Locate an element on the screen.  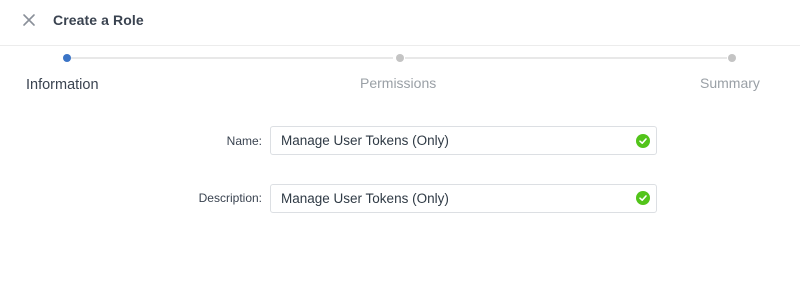
close-button is located at coordinates (29, 20).